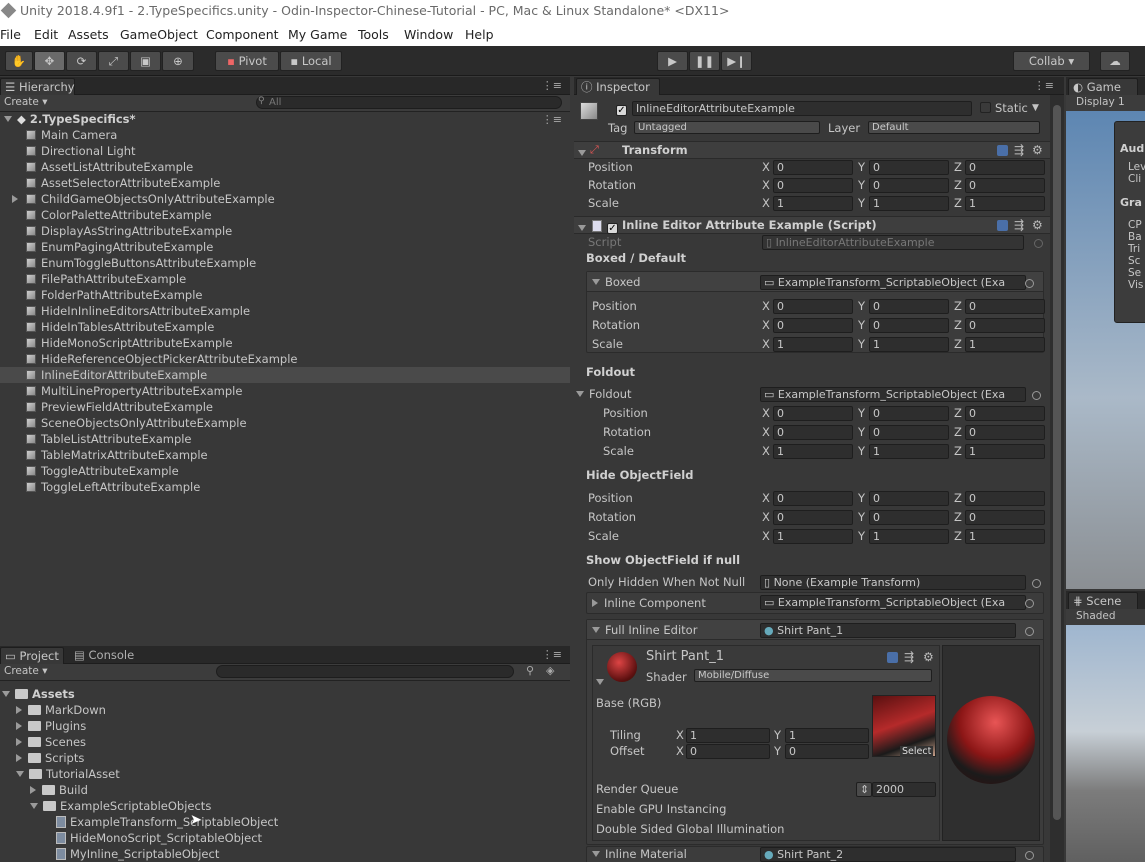  What do you see at coordinates (813, 517) in the screenshot?
I see `hide-rotation-x-field: 0` at bounding box center [813, 517].